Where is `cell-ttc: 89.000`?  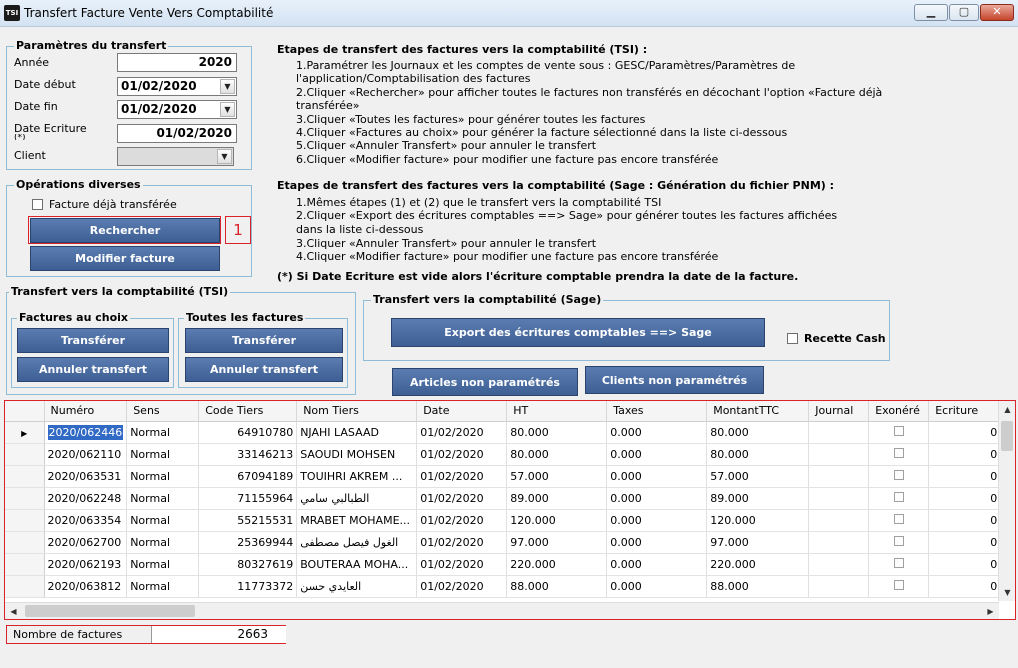
cell-ttc: 89.000 is located at coordinates (758, 498).